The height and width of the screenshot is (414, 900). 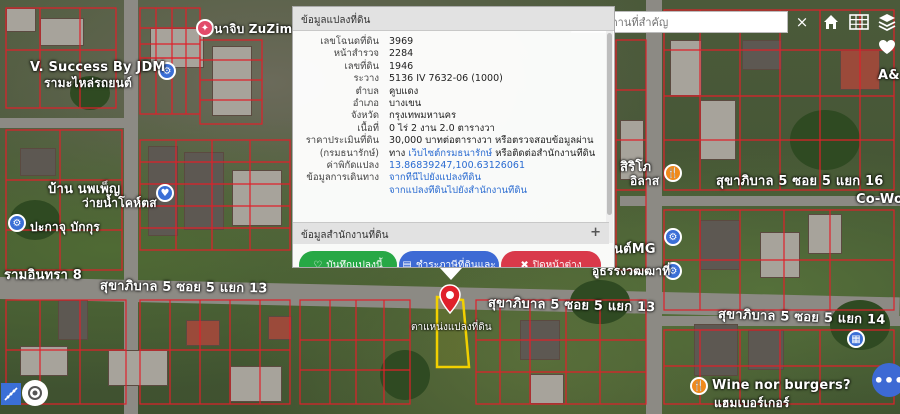 What do you see at coordinates (635, 249) in the screenshot?
I see `map-label-mg: นต์MG` at bounding box center [635, 249].